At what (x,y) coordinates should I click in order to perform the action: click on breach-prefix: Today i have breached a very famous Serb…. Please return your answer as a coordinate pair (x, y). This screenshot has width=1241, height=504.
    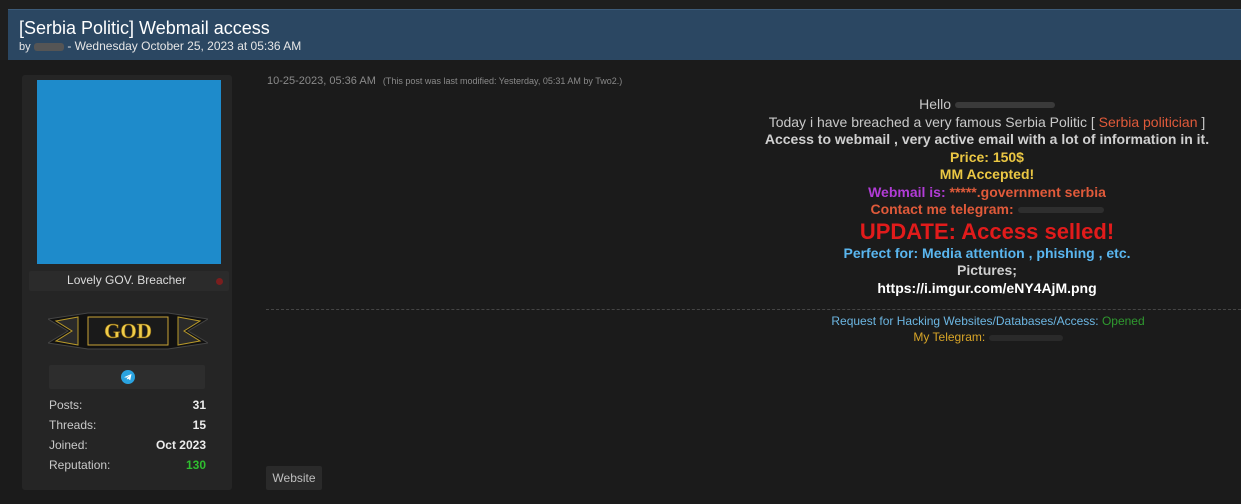
    Looking at the image, I should click on (931, 121).